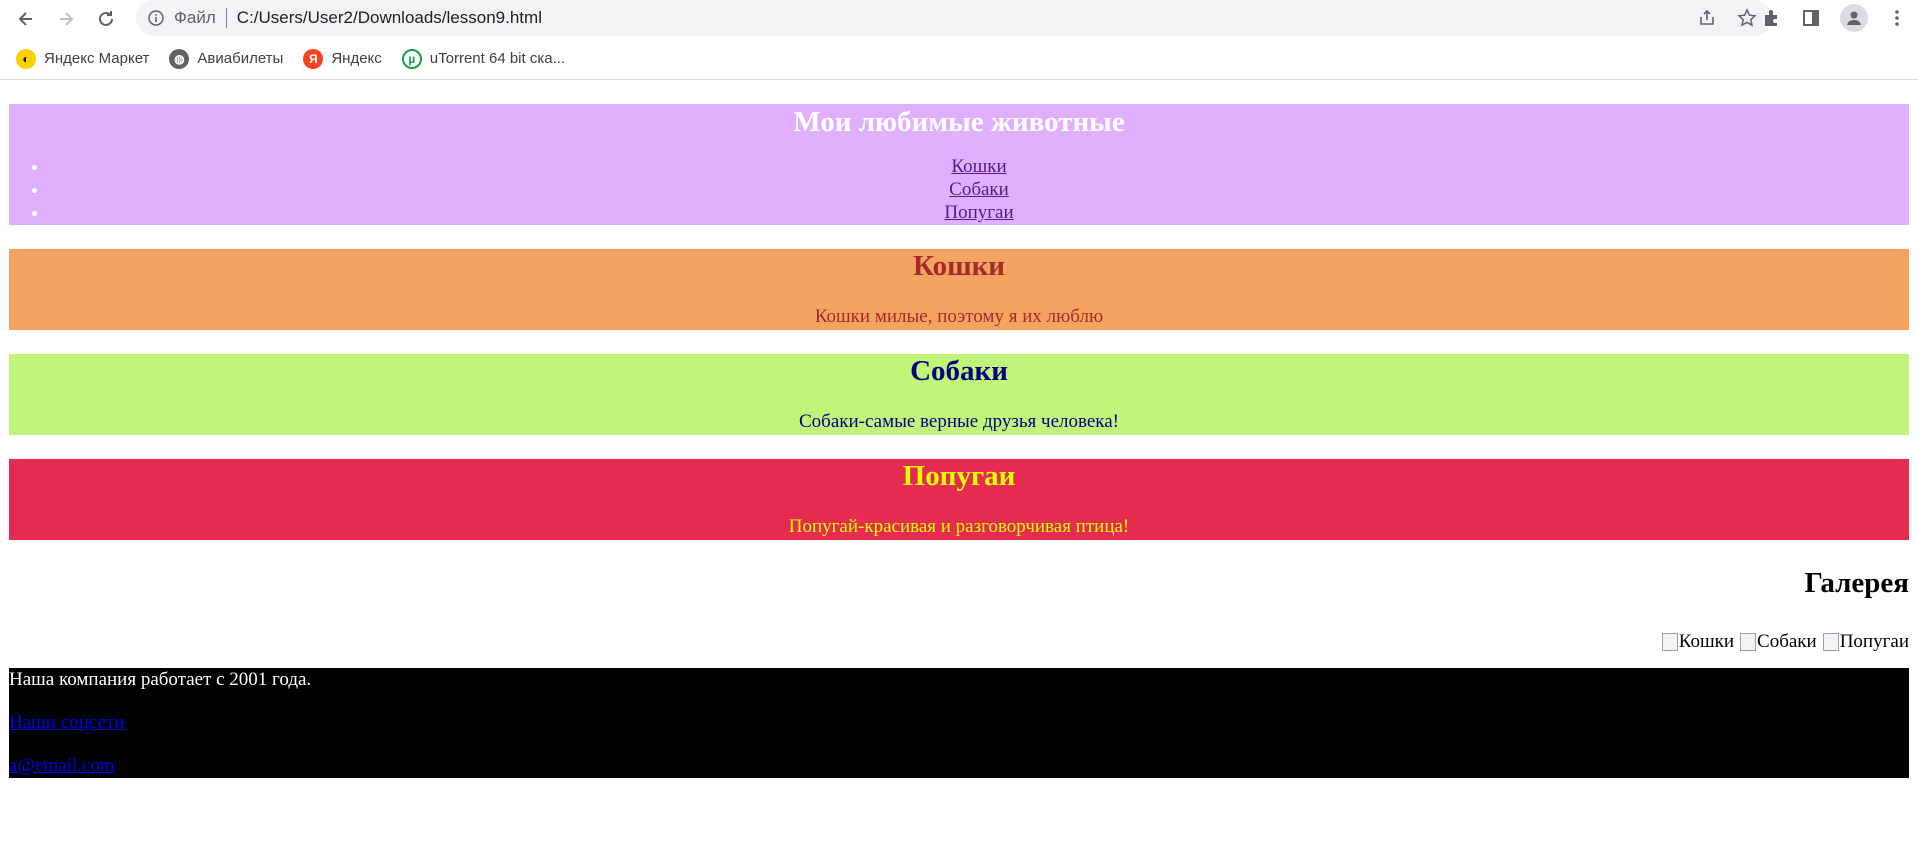  What do you see at coordinates (226, 18) in the screenshot?
I see `divider` at bounding box center [226, 18].